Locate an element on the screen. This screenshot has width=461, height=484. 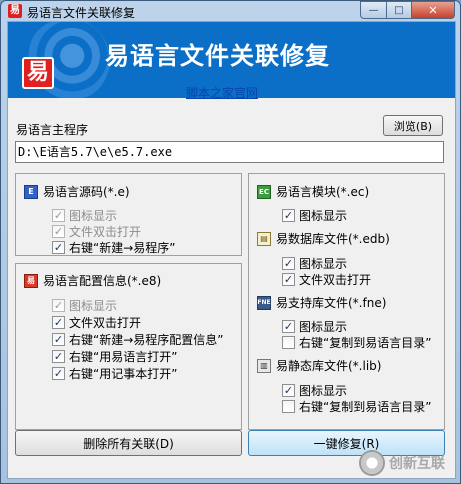
app-icon: 易 is located at coordinates (15, 11).